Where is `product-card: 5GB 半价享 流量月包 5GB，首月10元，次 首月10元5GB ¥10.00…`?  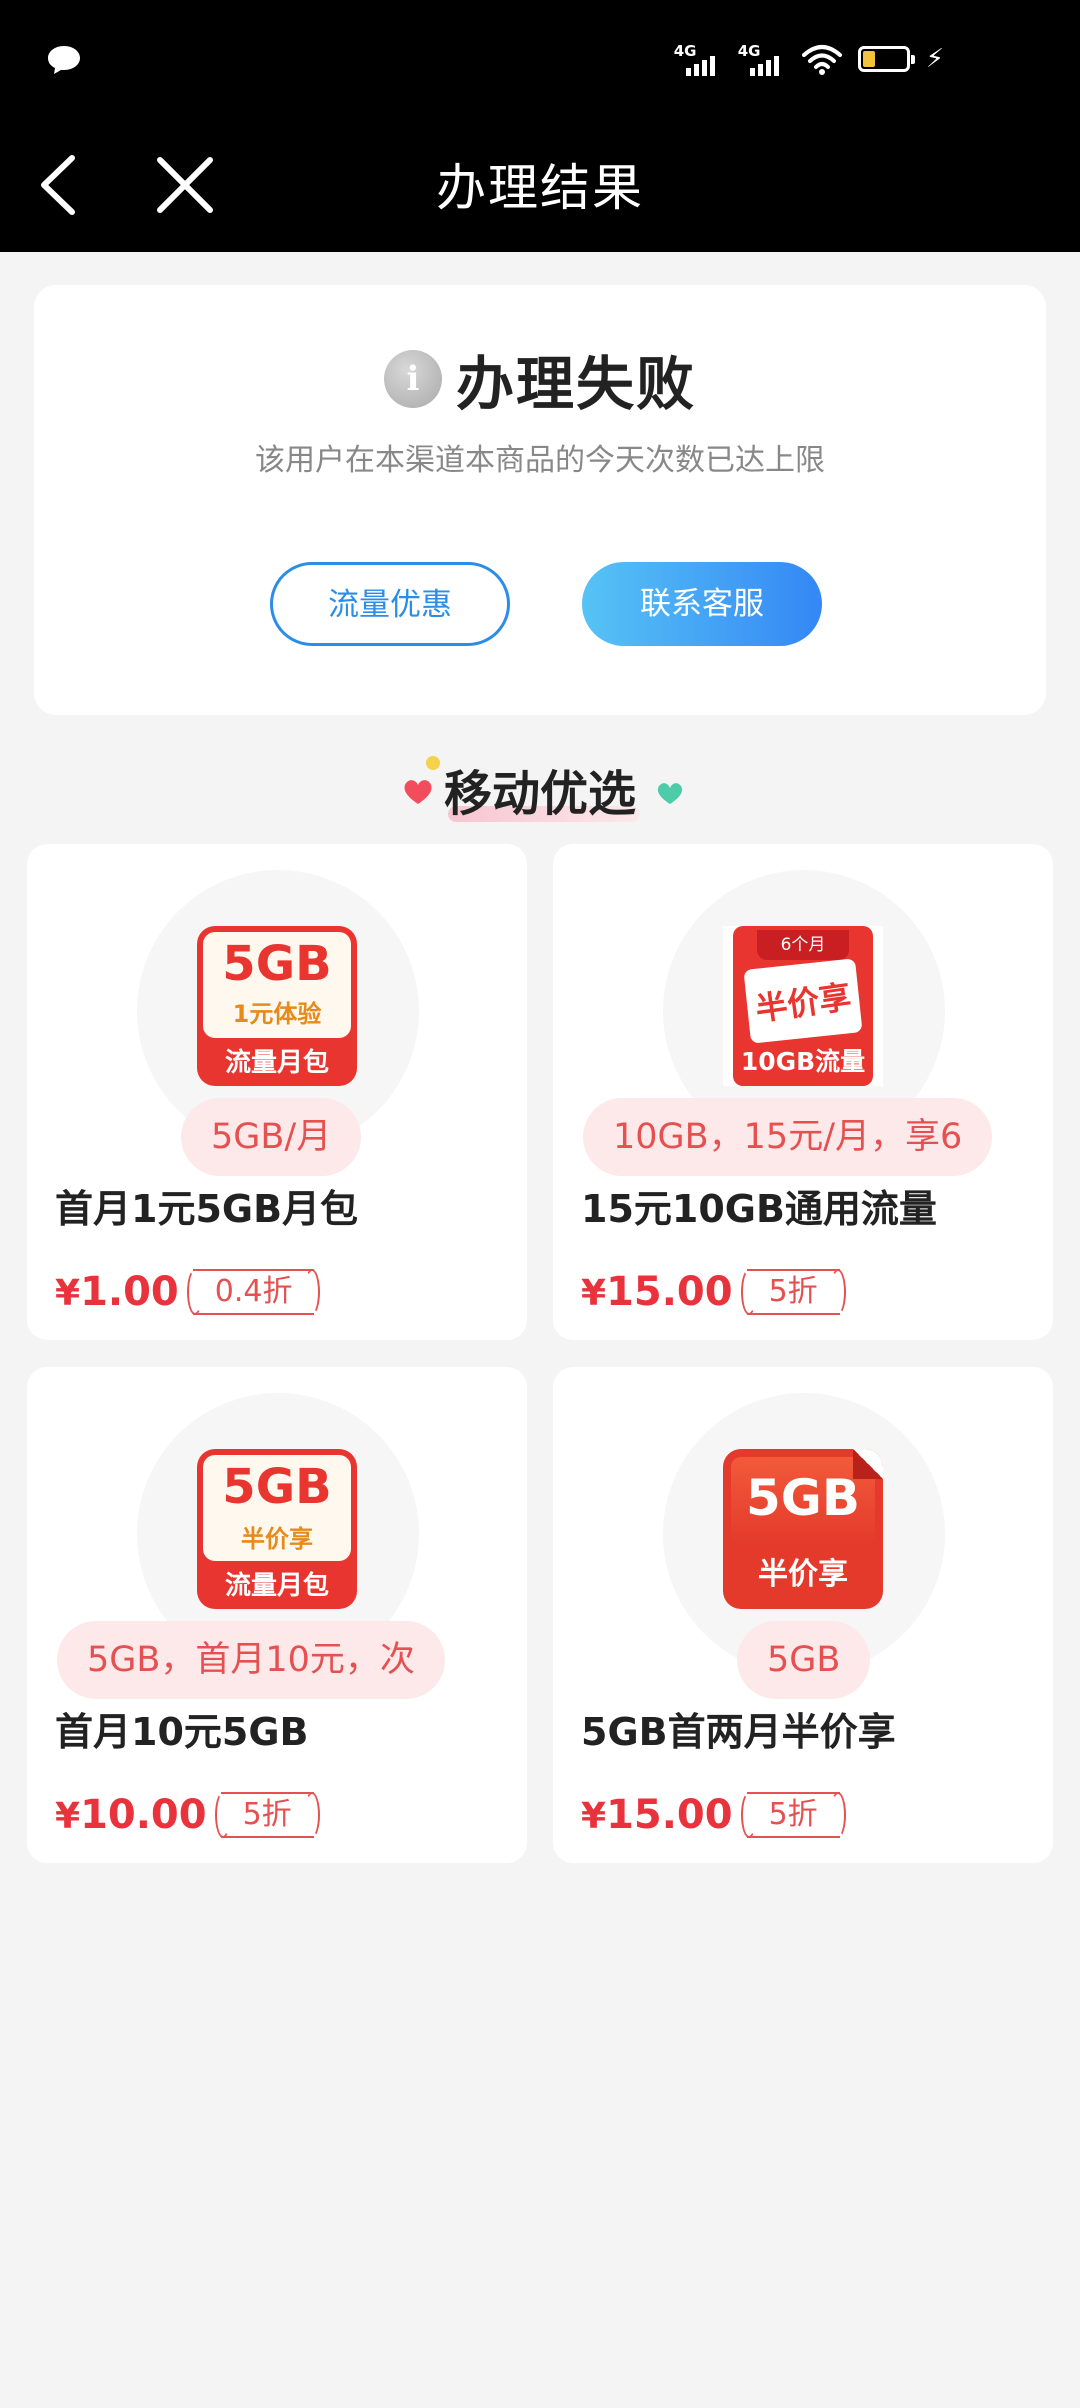
product-card: 5GB 半价享 流量月包 5GB，首月10元，次 首月10元5GB ¥10.00… is located at coordinates (277, 1615).